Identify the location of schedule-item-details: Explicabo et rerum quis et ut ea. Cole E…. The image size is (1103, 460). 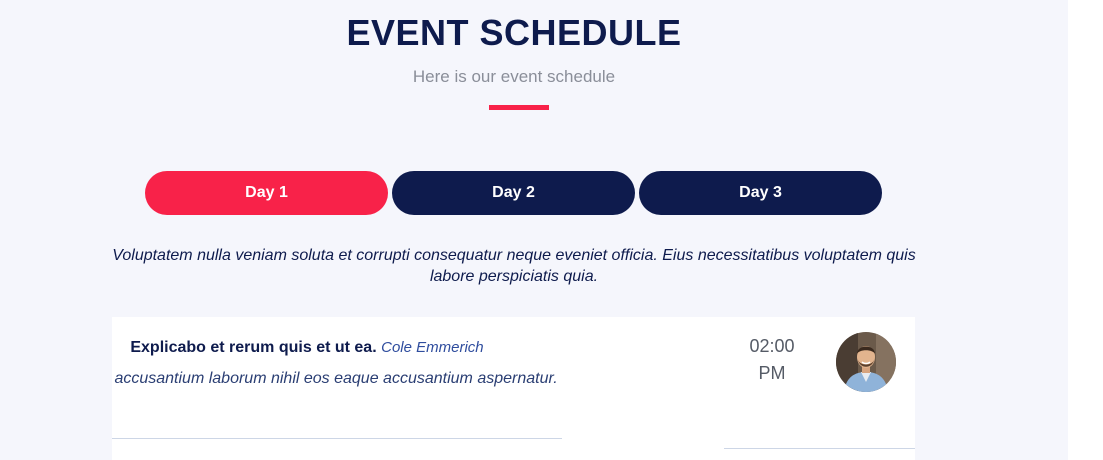
(337, 389).